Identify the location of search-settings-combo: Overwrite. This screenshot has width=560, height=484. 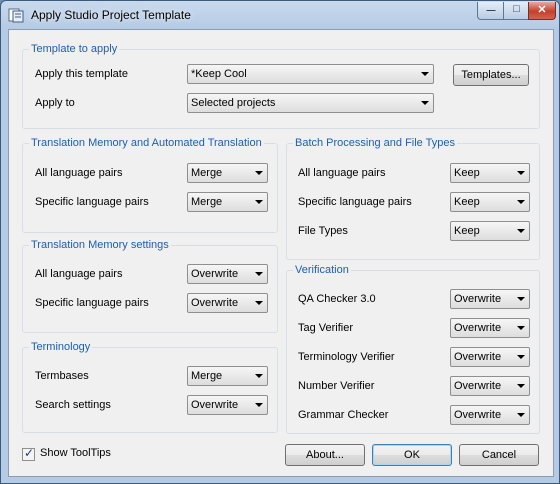
(227, 405).